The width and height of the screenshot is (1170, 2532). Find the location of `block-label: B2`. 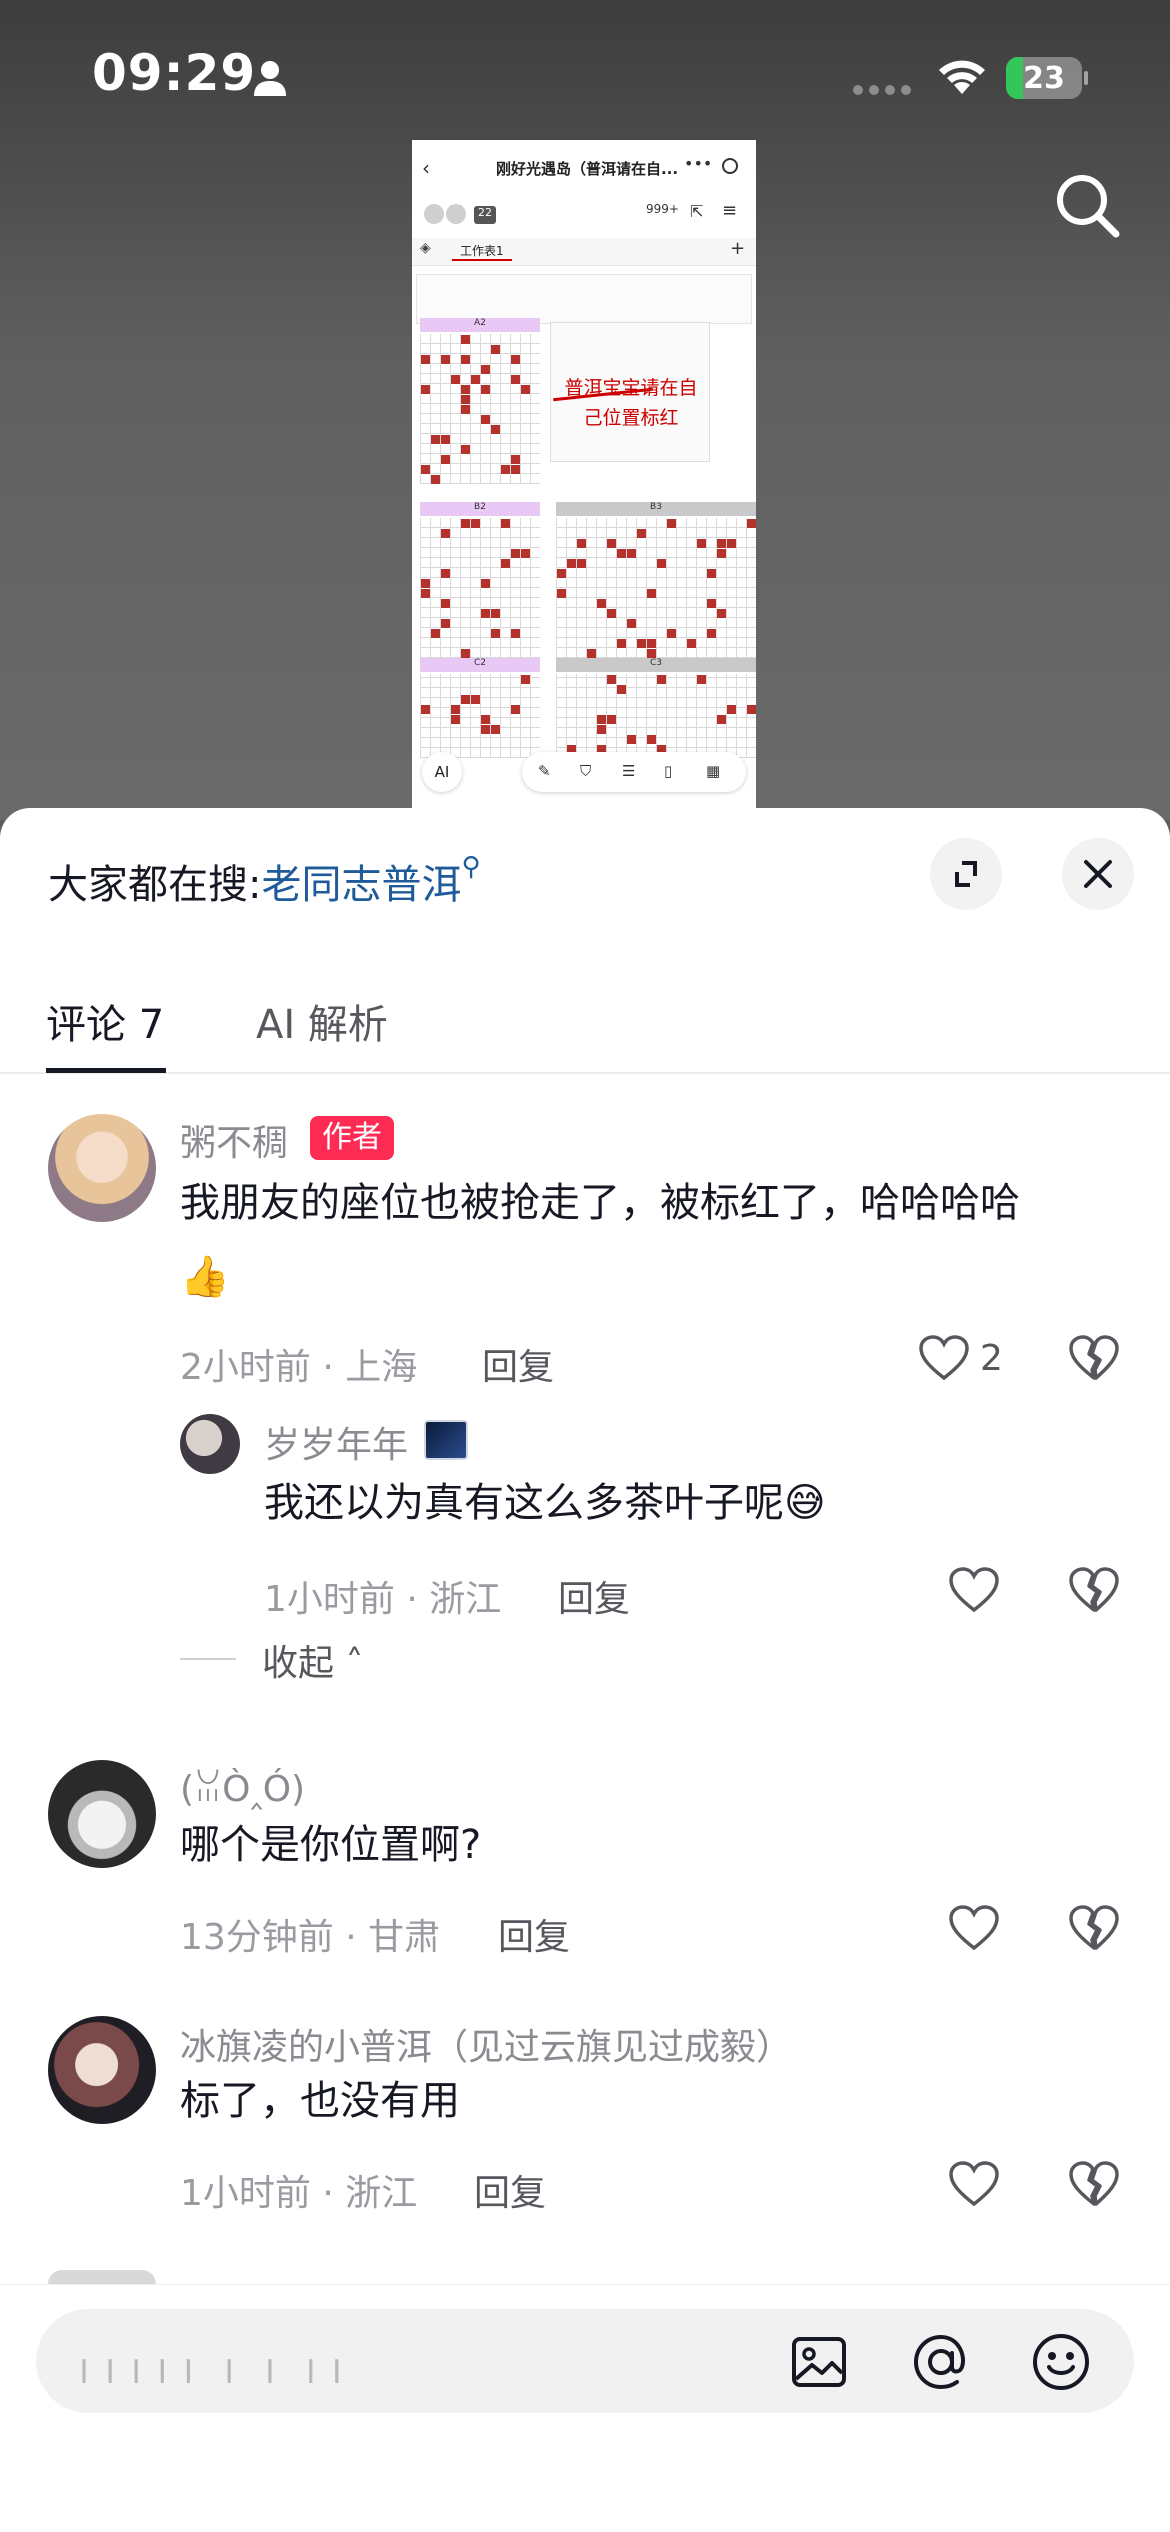

block-label: B2 is located at coordinates (480, 509).